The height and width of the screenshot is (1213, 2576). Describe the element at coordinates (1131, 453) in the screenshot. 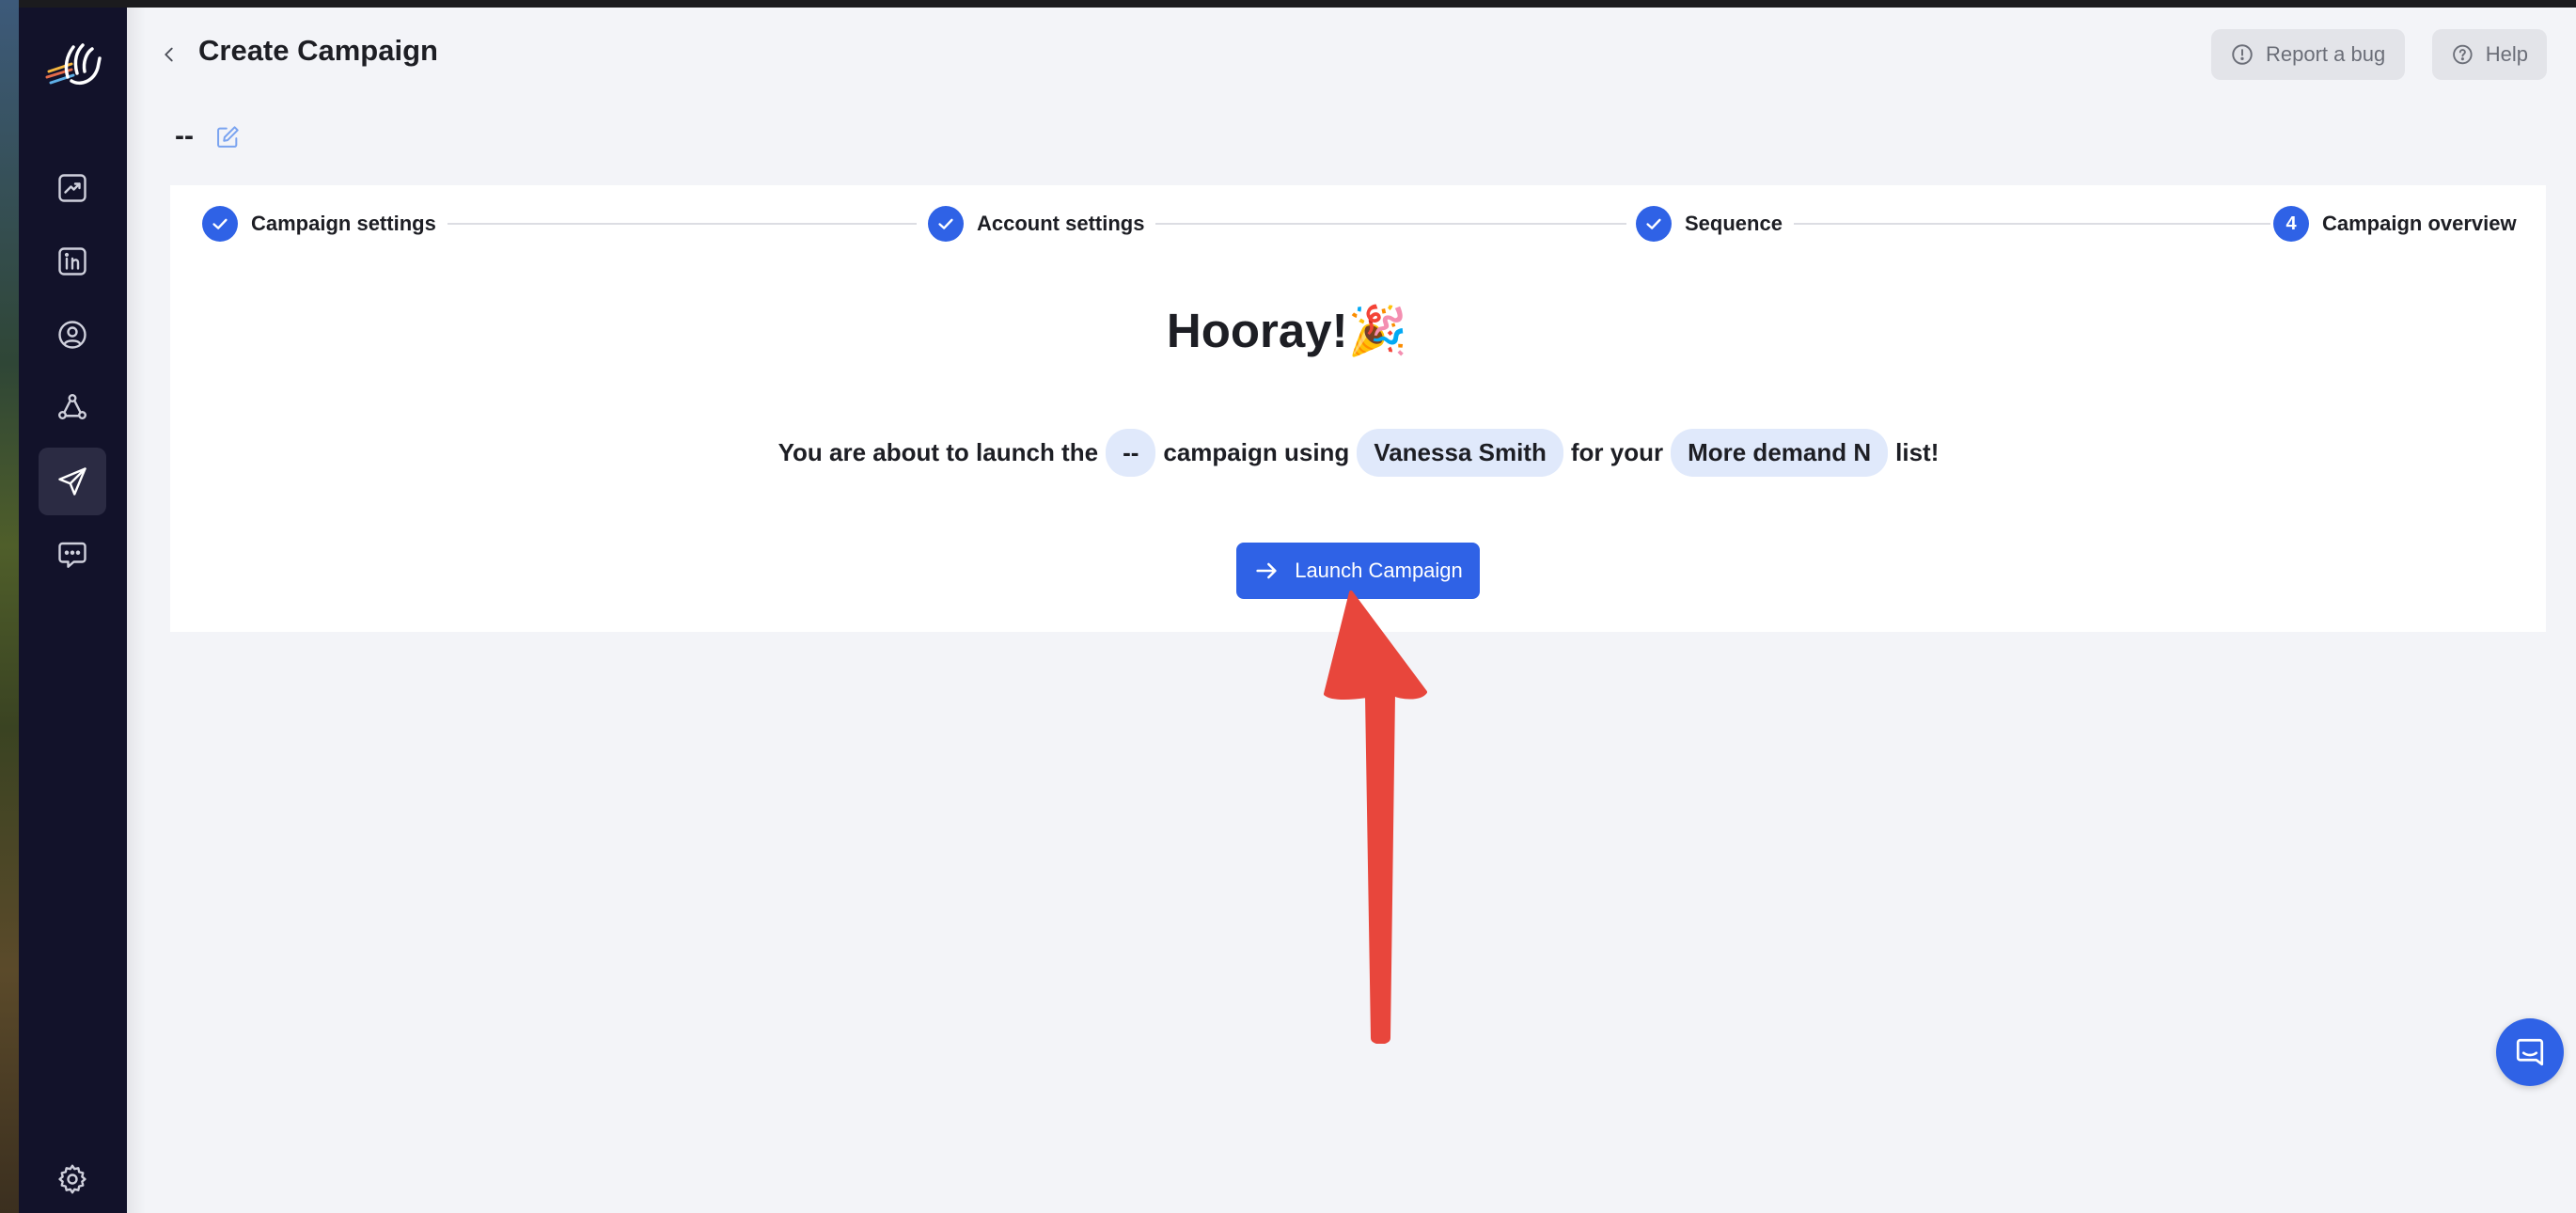

I see `campaign-name-pill: --` at that location.